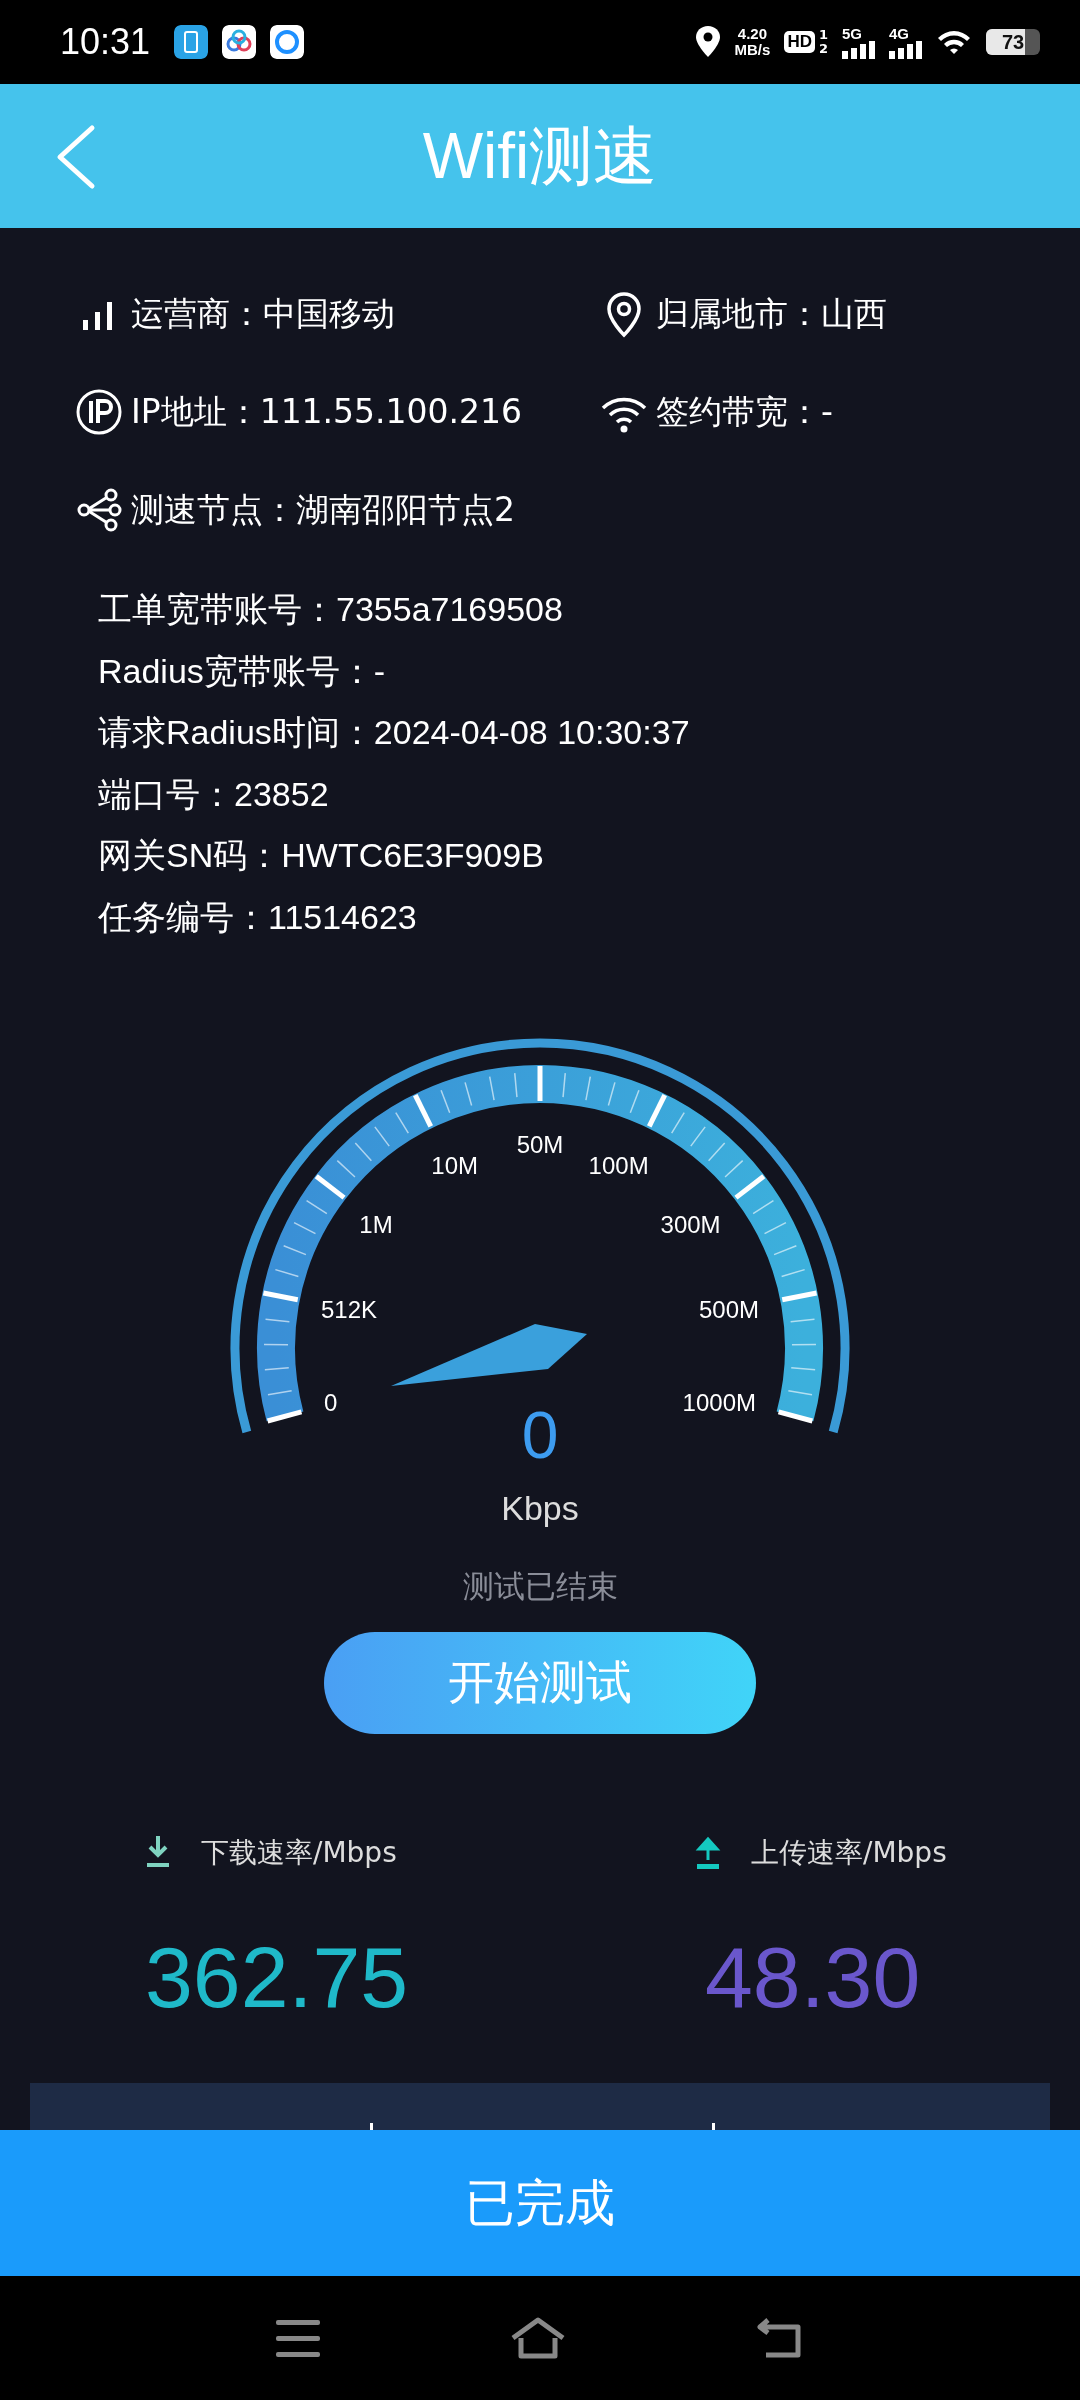 The image size is (1080, 2400). What do you see at coordinates (348, 1309) in the screenshot?
I see `scale-label: 512K` at bounding box center [348, 1309].